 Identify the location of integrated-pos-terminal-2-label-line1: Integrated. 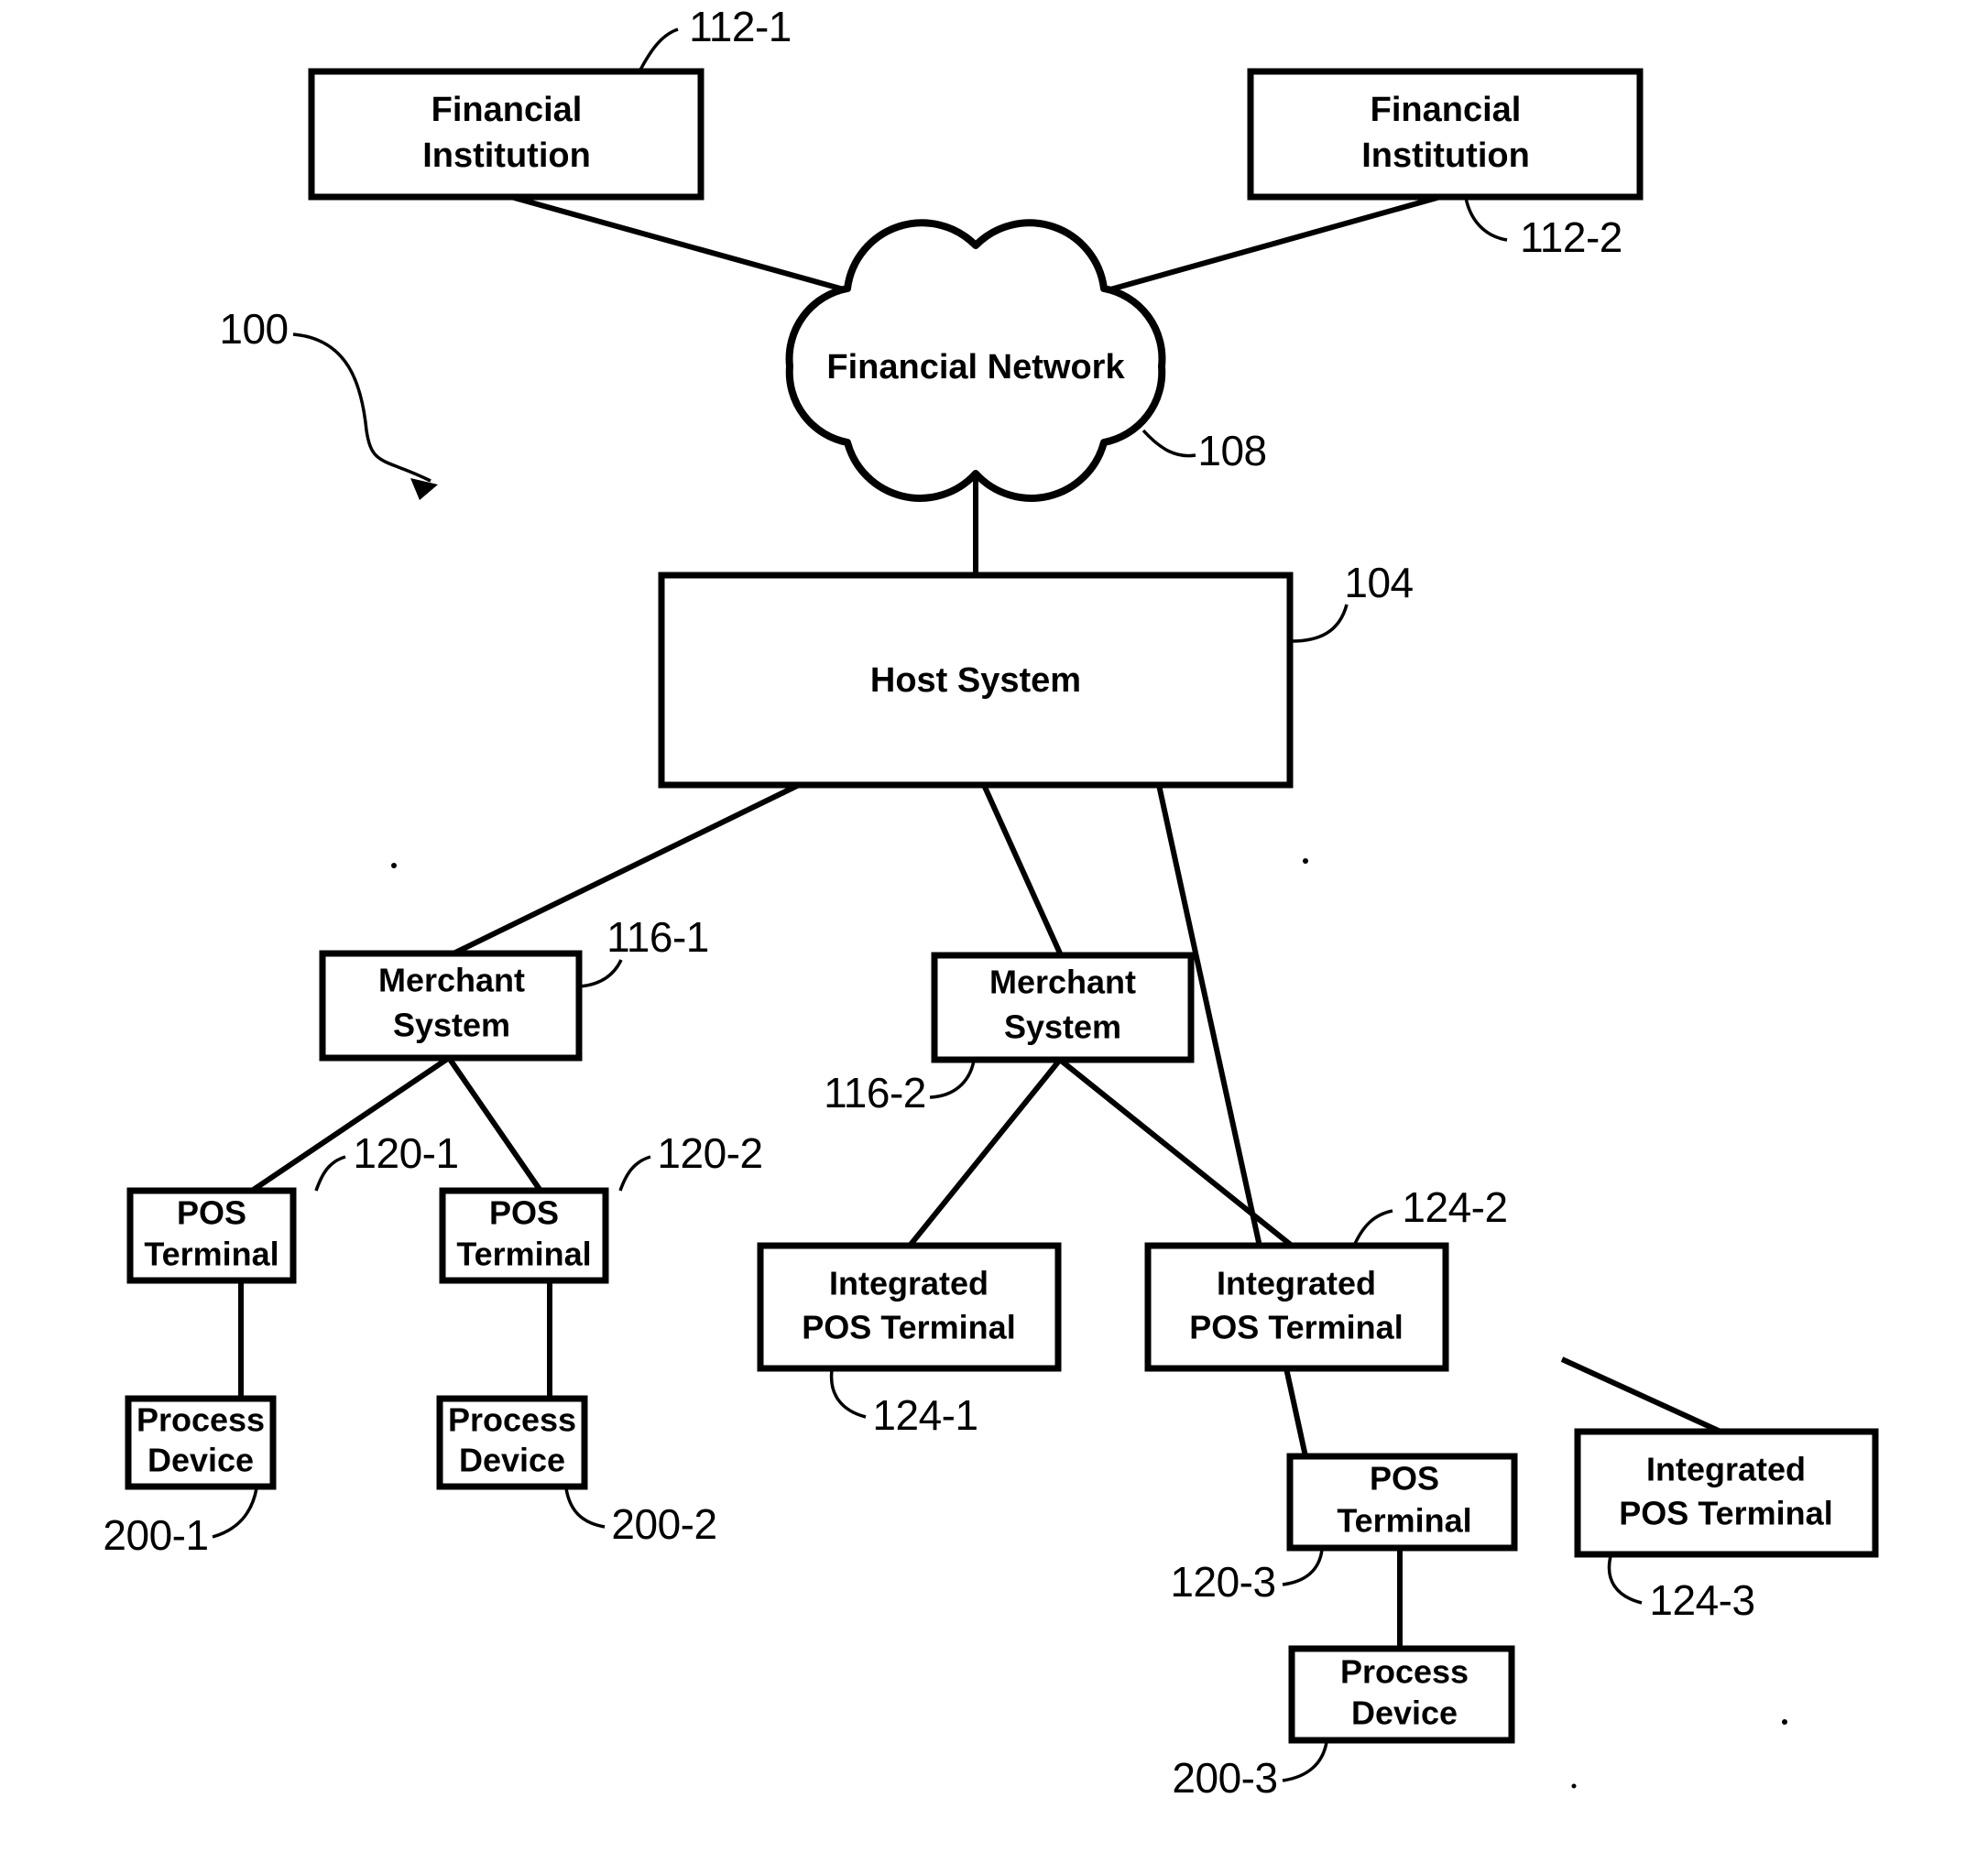
(1296, 1283).